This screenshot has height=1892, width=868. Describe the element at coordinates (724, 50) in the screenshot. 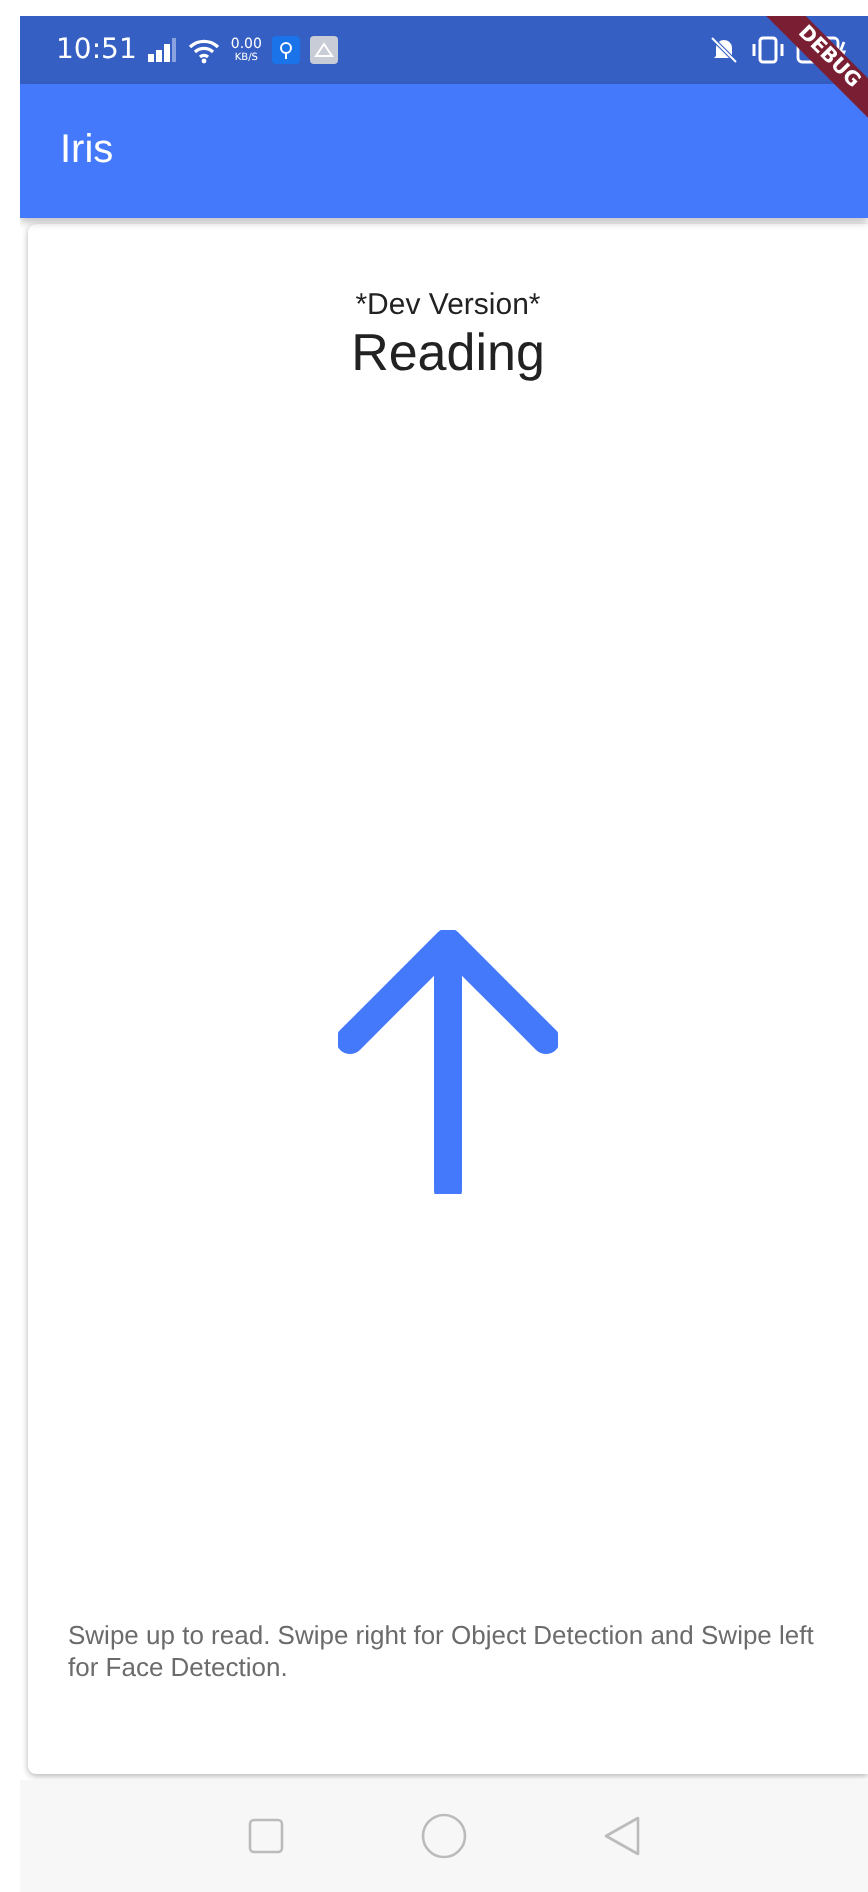

I see `bell-muted-icon` at that location.